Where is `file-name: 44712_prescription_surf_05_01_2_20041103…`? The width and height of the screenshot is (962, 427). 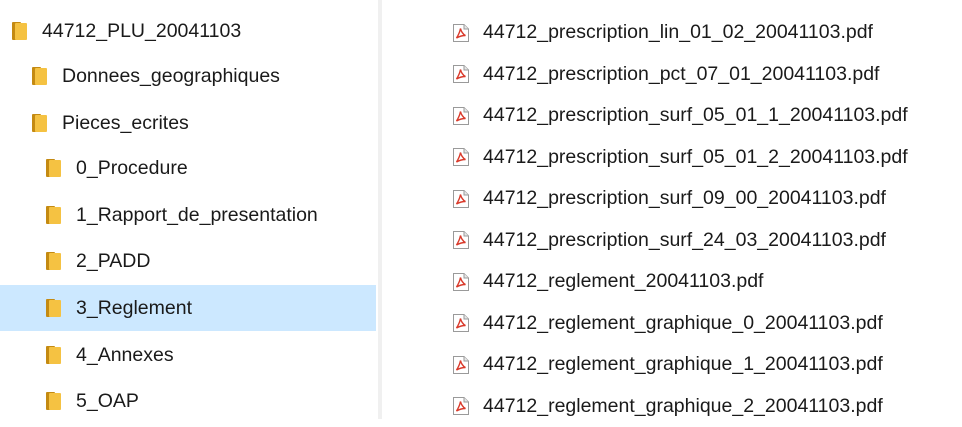
file-name: 44712_prescription_surf_05_01_2_20041103… is located at coordinates (695, 157).